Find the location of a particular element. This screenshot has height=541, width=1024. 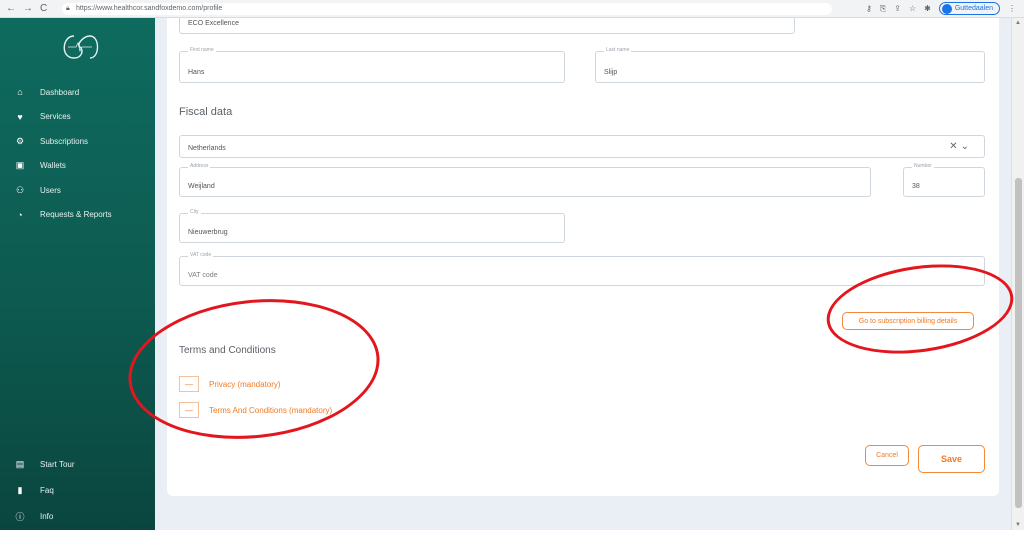

cancel-button: Cancel is located at coordinates (887, 455).